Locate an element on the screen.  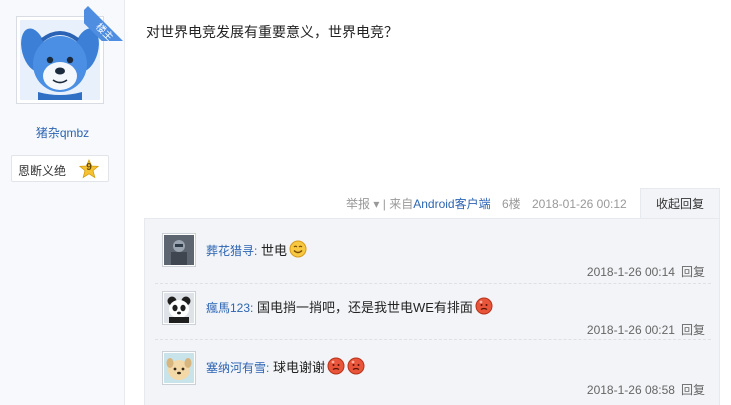
forum-level-badge: 恩断义绝 9 is located at coordinates (60, 168).